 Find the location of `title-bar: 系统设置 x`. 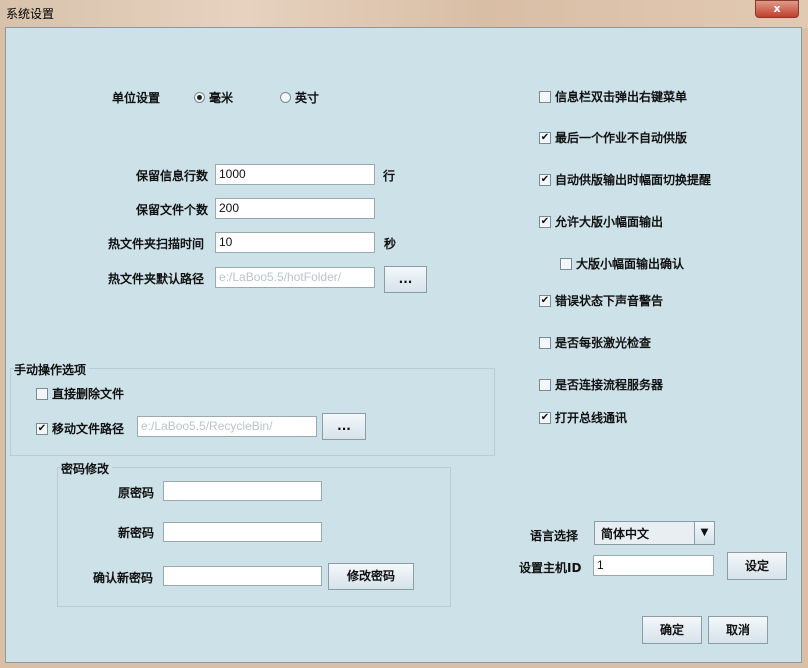

title-bar: 系统设置 x is located at coordinates (404, 14).